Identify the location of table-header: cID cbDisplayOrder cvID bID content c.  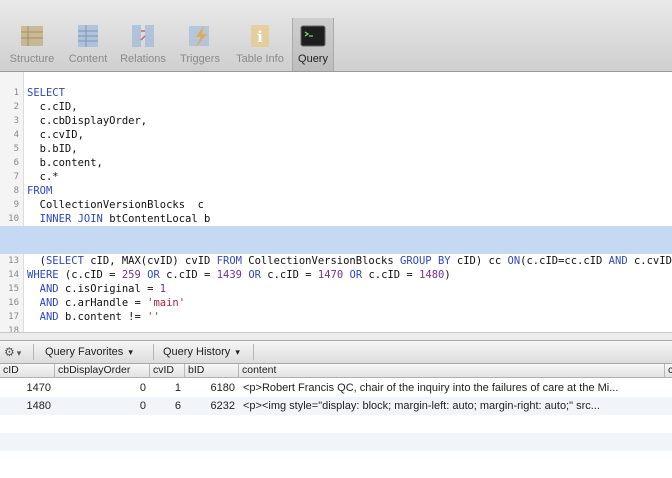
(336, 371).